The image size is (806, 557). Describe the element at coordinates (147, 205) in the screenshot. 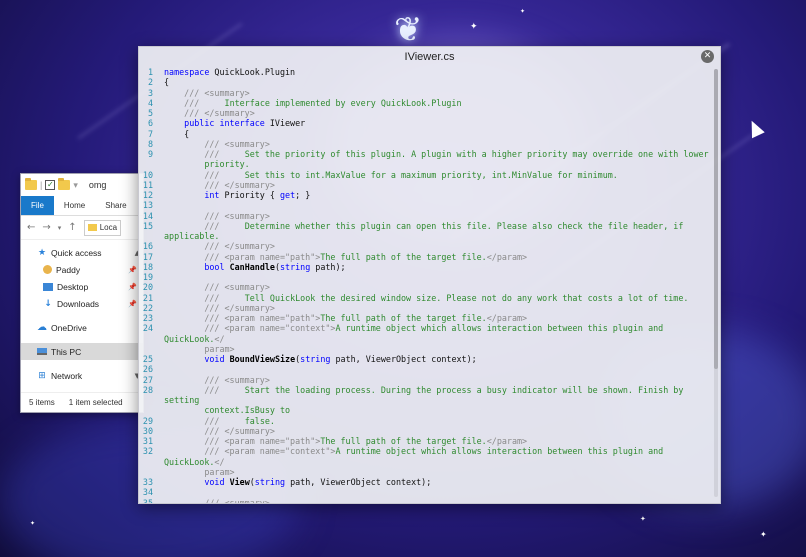

I see `line-number: 13` at that location.